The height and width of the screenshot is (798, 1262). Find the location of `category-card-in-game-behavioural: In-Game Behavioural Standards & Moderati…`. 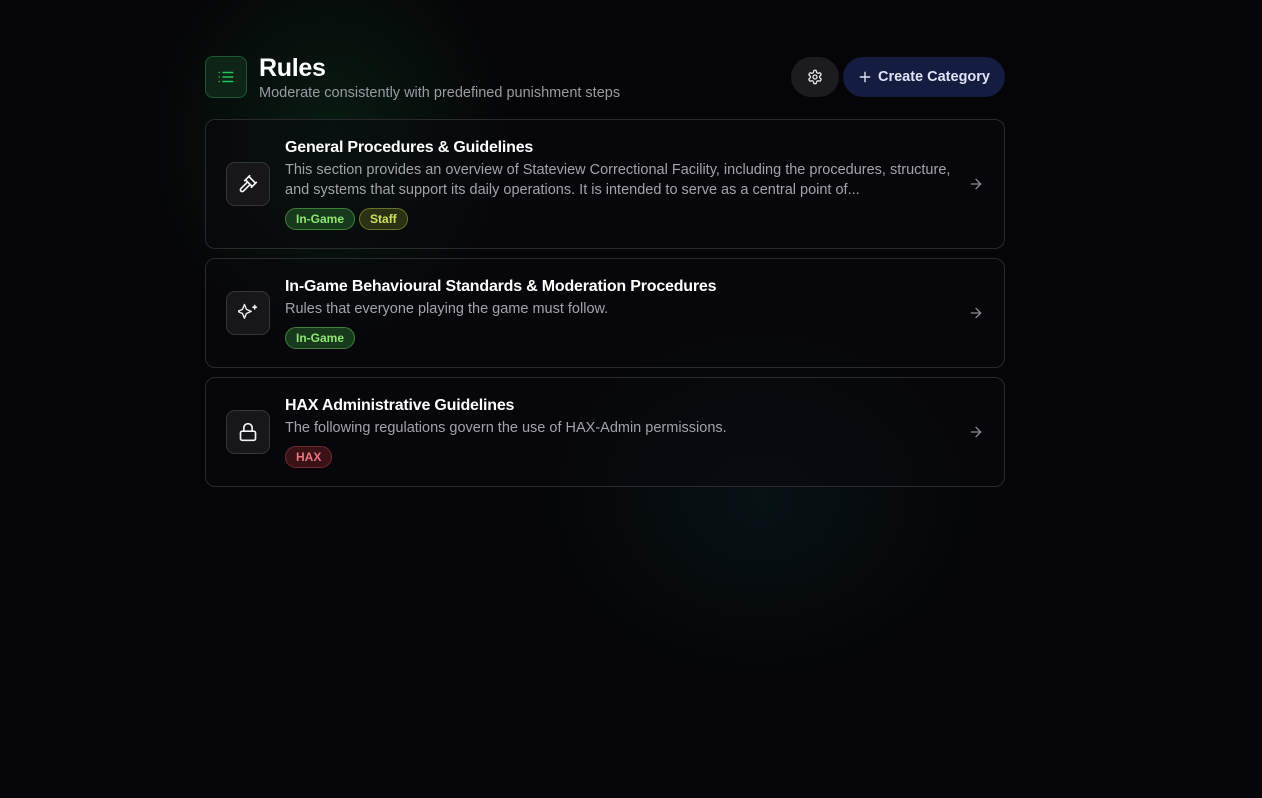

category-card-in-game-behavioural: In-Game Behavioural Standards & Moderati… is located at coordinates (605, 313).